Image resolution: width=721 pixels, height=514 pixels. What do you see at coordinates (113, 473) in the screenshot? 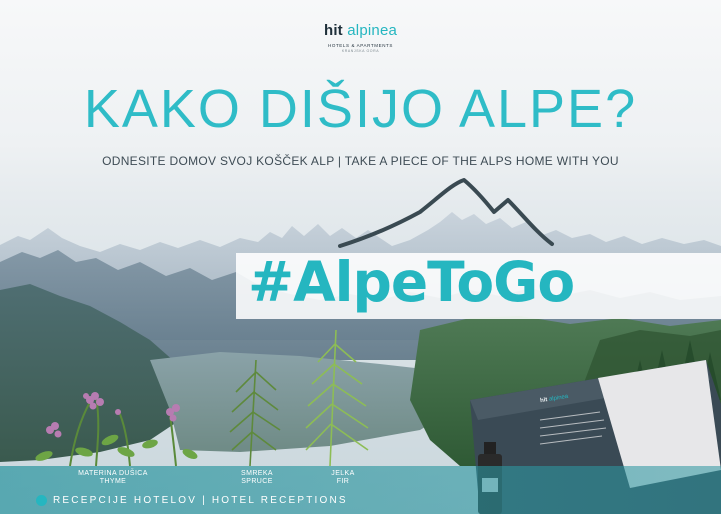
I see `herb-label-line1: MATERINA DUŠICA` at bounding box center [113, 473].